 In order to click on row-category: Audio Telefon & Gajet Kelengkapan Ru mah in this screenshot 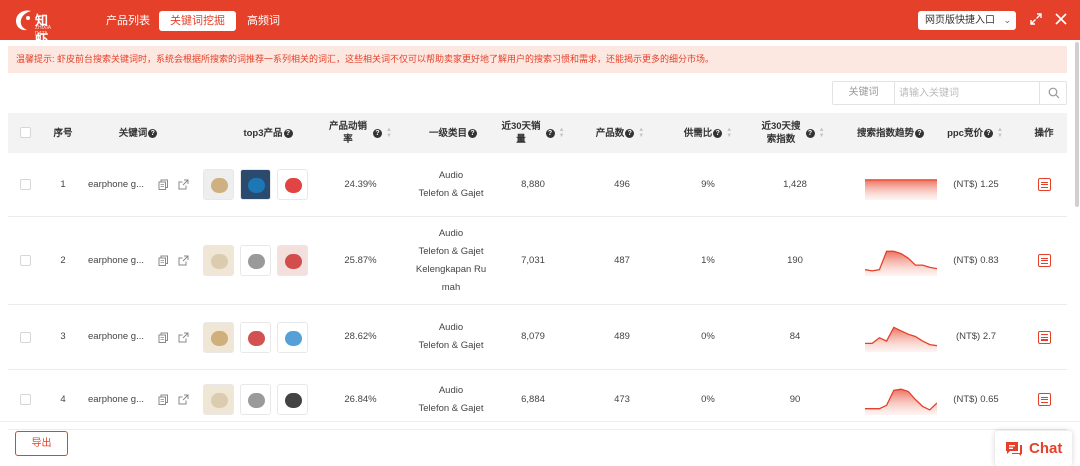, I will do `click(451, 260)`.